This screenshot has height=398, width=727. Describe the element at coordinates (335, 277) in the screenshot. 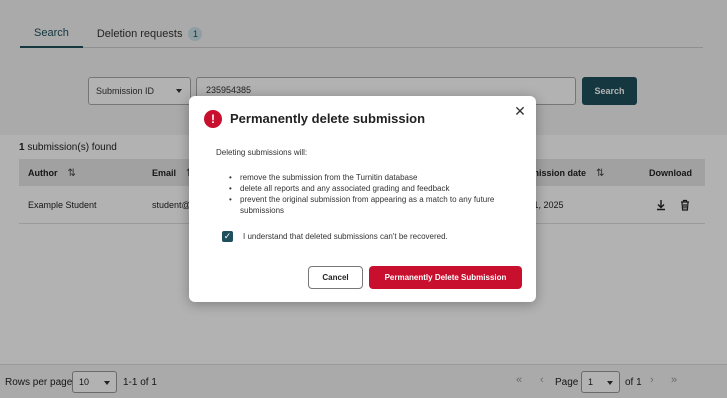

I see `cancel-button: Cancel` at that location.